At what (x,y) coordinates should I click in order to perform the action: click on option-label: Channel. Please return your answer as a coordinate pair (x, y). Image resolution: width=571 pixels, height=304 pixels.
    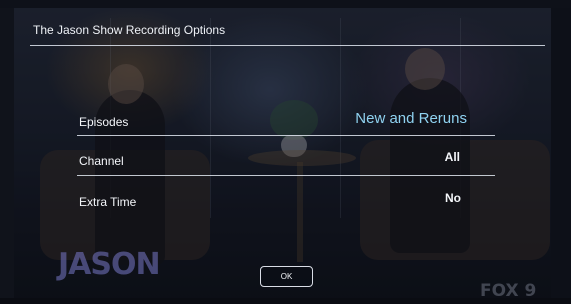
    Looking at the image, I should click on (101, 161).